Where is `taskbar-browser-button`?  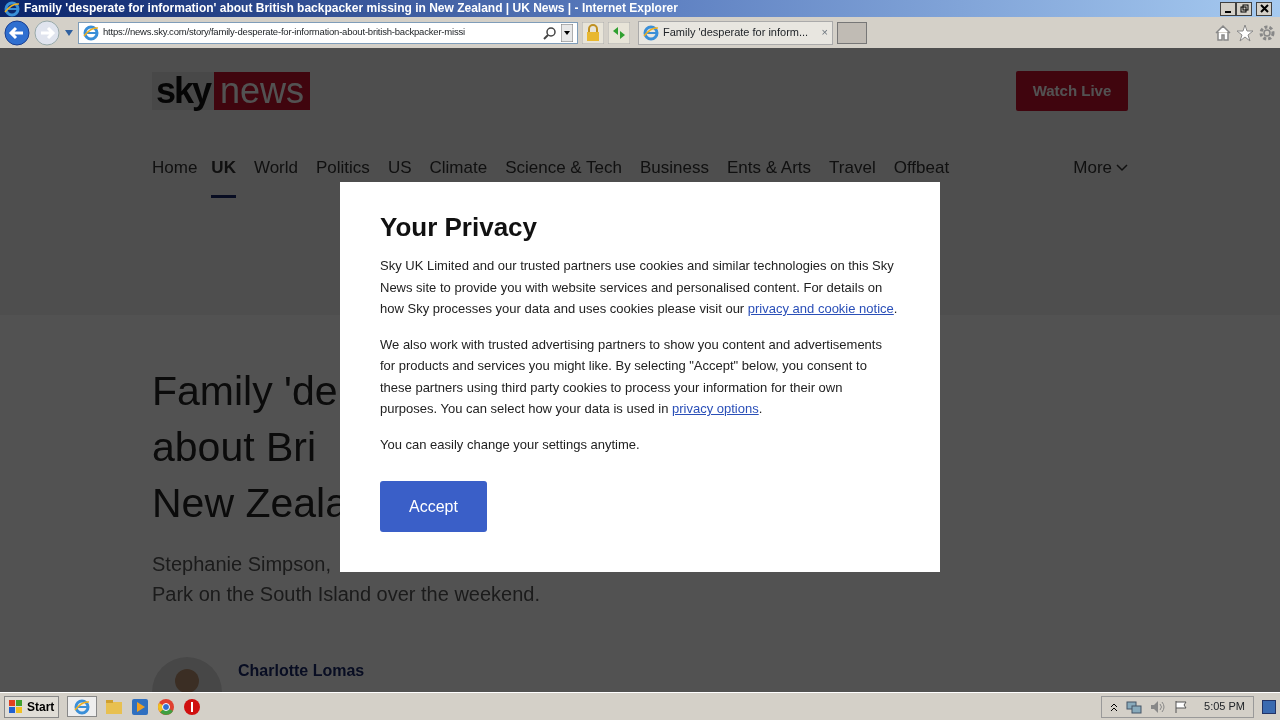
taskbar-browser-button is located at coordinates (82, 706).